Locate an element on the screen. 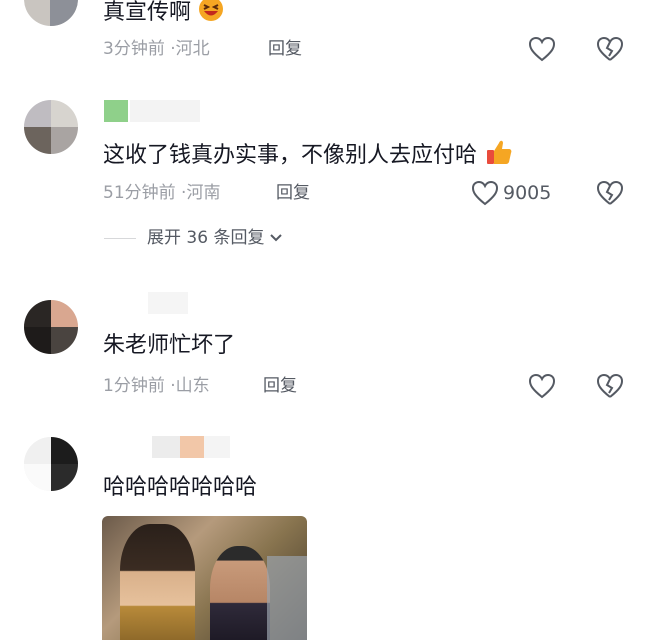 The width and height of the screenshot is (650, 640). comment-meta: 3分钟前 ·河北 is located at coordinates (156, 49).